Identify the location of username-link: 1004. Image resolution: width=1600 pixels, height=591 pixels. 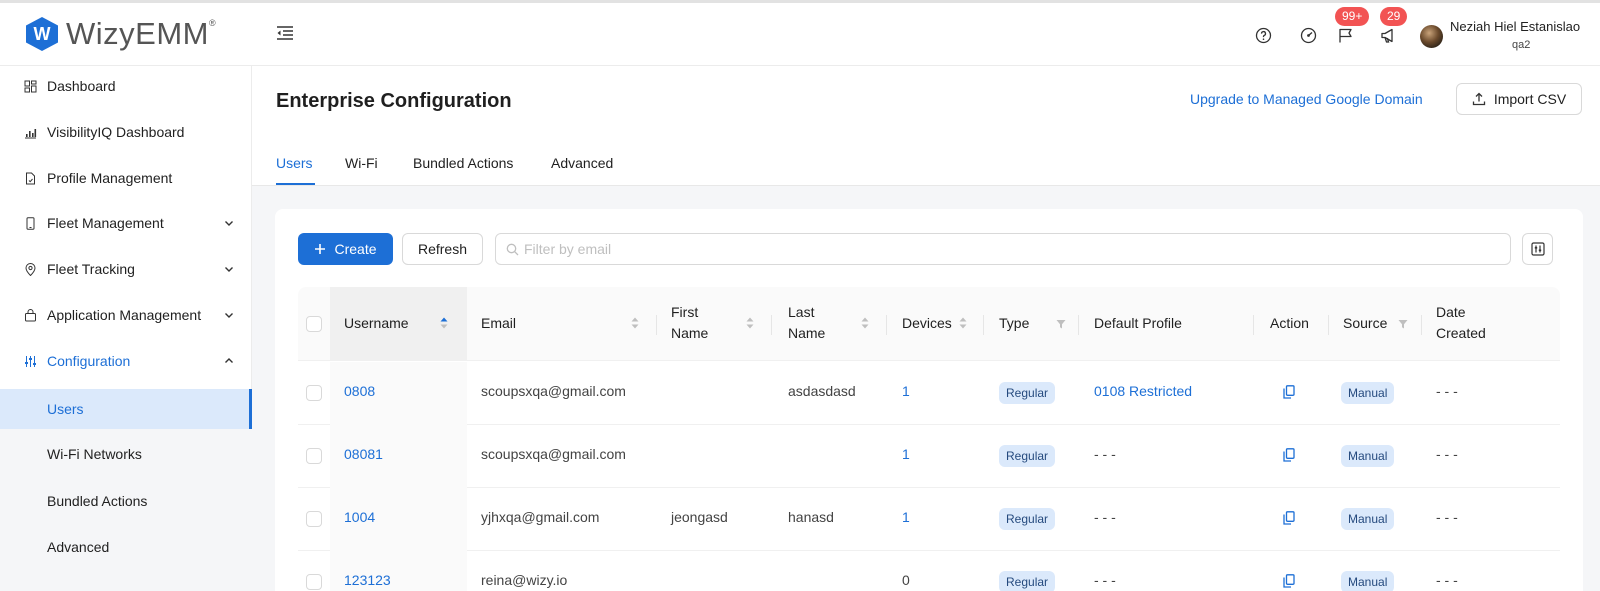
(359, 517).